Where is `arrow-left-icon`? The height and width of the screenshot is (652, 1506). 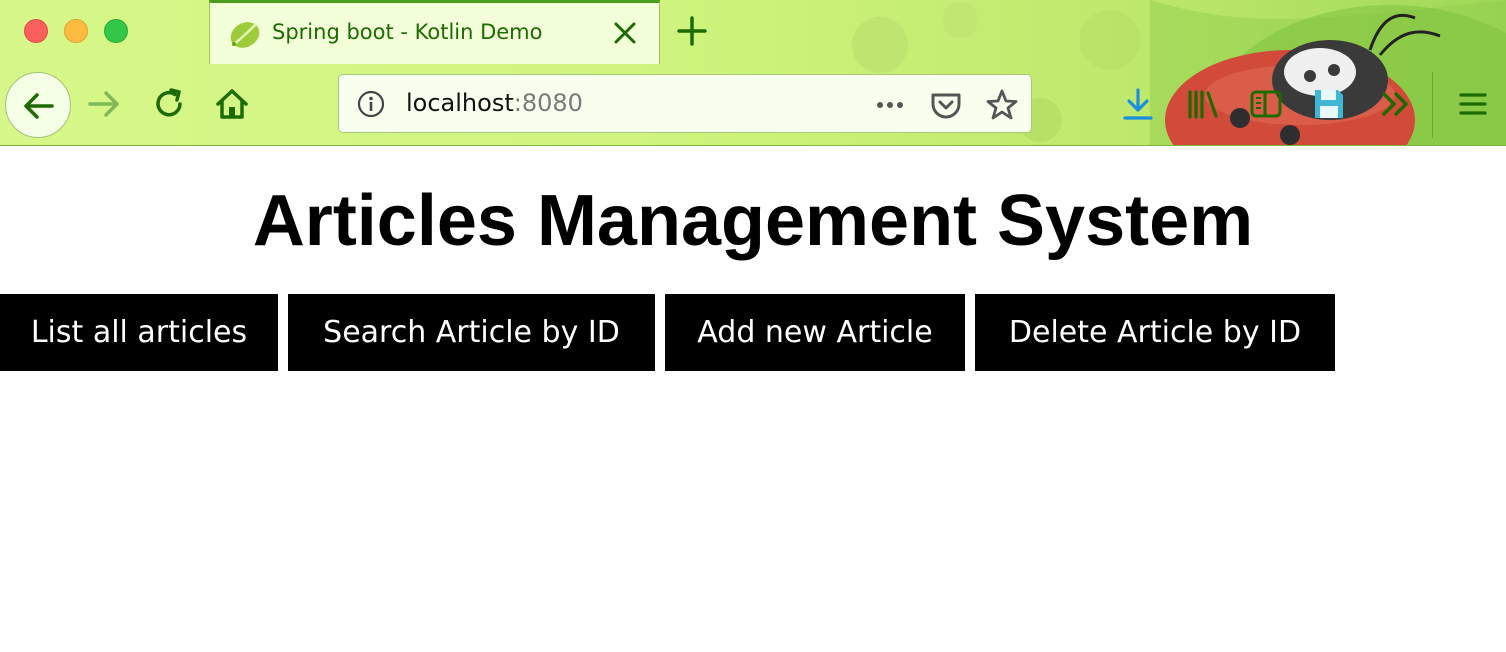 arrow-left-icon is located at coordinates (39, 106).